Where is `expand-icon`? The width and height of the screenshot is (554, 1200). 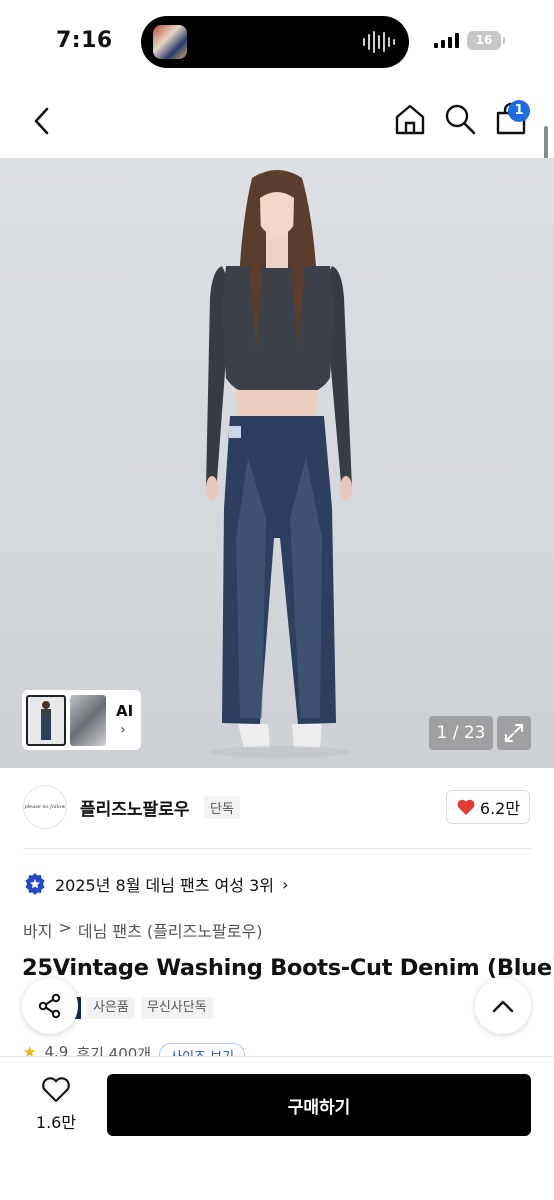 expand-icon is located at coordinates (514, 733).